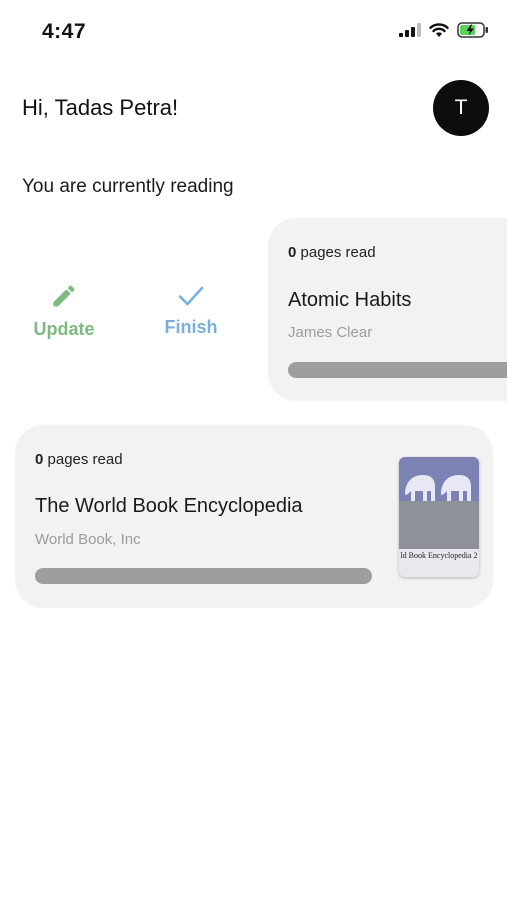  Describe the element at coordinates (439, 525) in the screenshot. I see `cover-photo` at that location.